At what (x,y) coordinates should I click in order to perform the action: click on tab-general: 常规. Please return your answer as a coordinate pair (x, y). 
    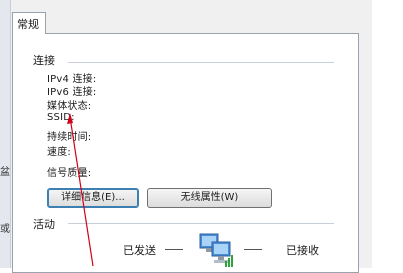
    Looking at the image, I should click on (29, 23).